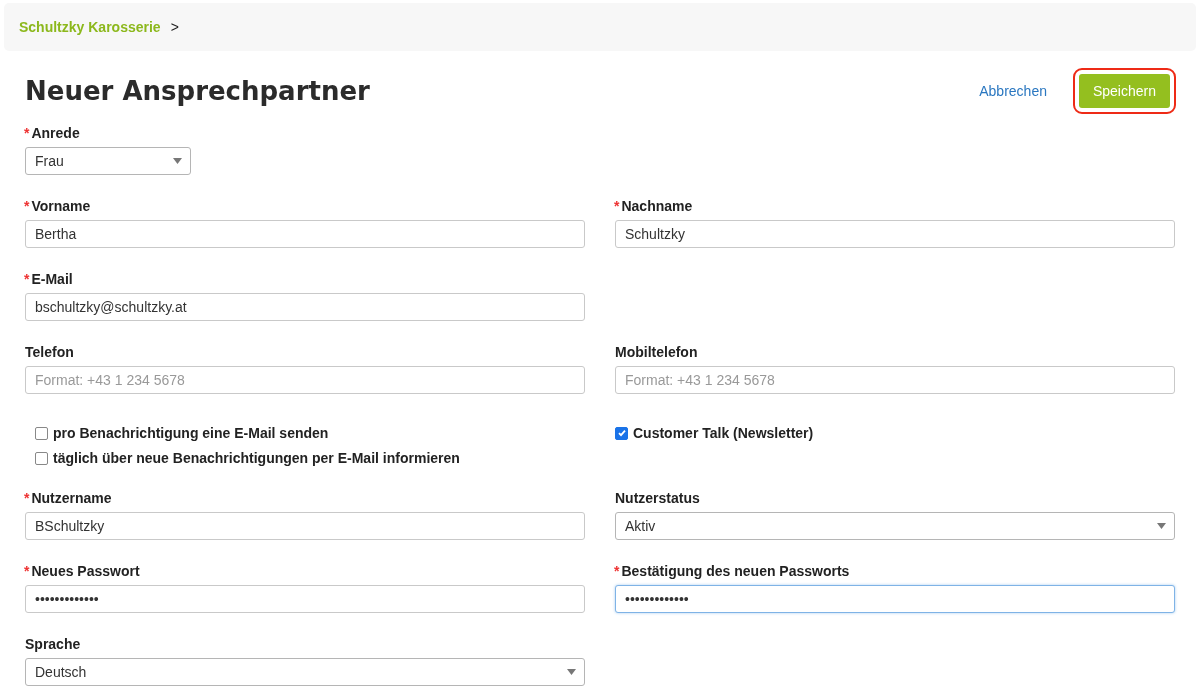  What do you see at coordinates (735, 571) in the screenshot?
I see `field-label: Bestätigung des neuen Passworts` at bounding box center [735, 571].